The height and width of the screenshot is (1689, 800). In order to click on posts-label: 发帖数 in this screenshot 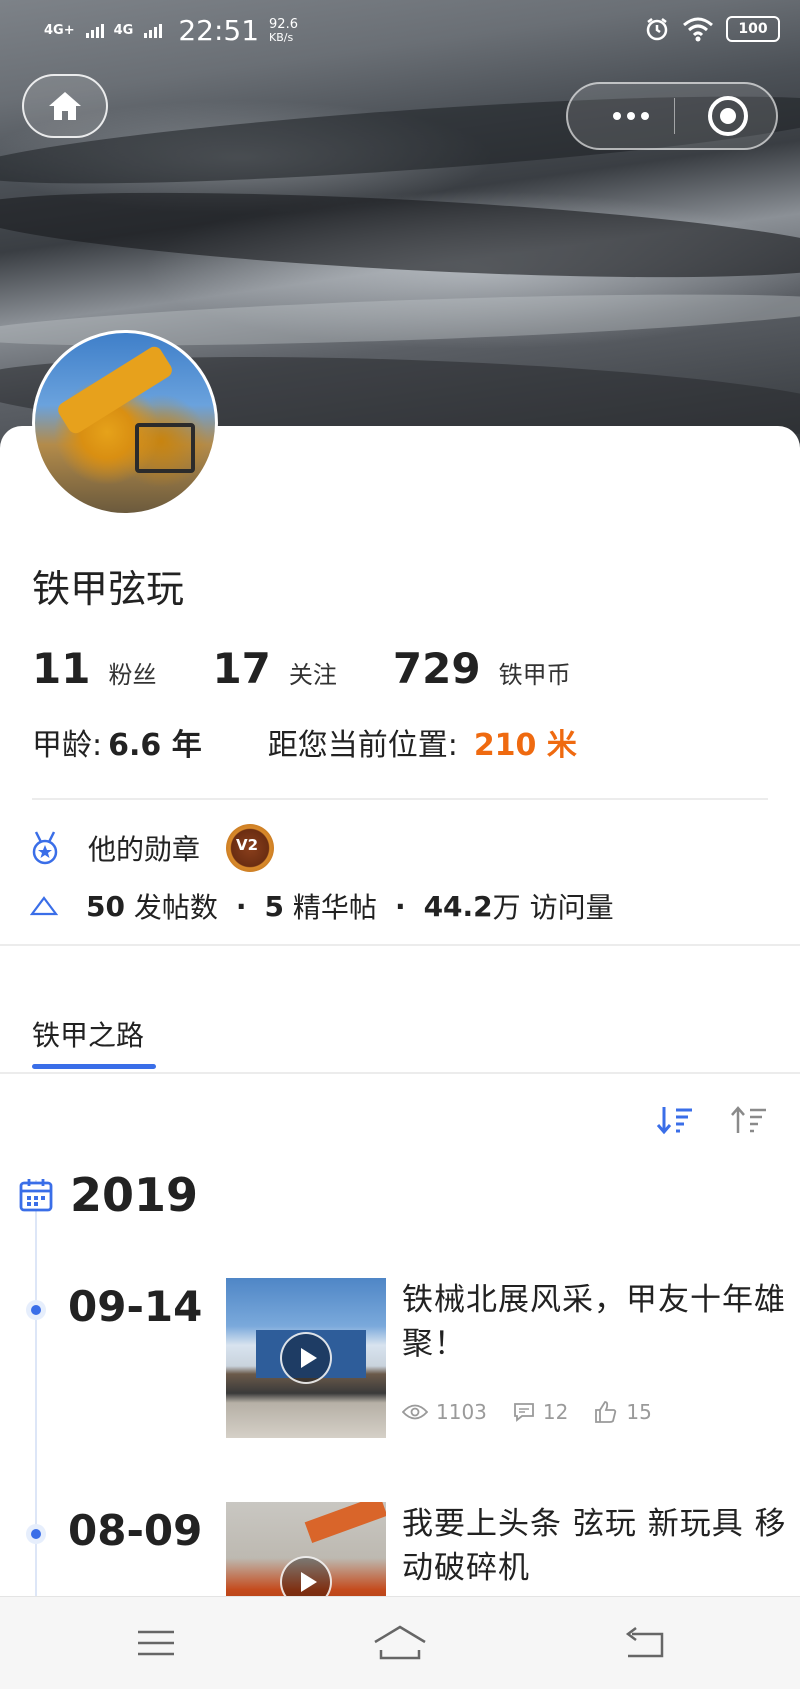, I will do `click(175, 907)`.